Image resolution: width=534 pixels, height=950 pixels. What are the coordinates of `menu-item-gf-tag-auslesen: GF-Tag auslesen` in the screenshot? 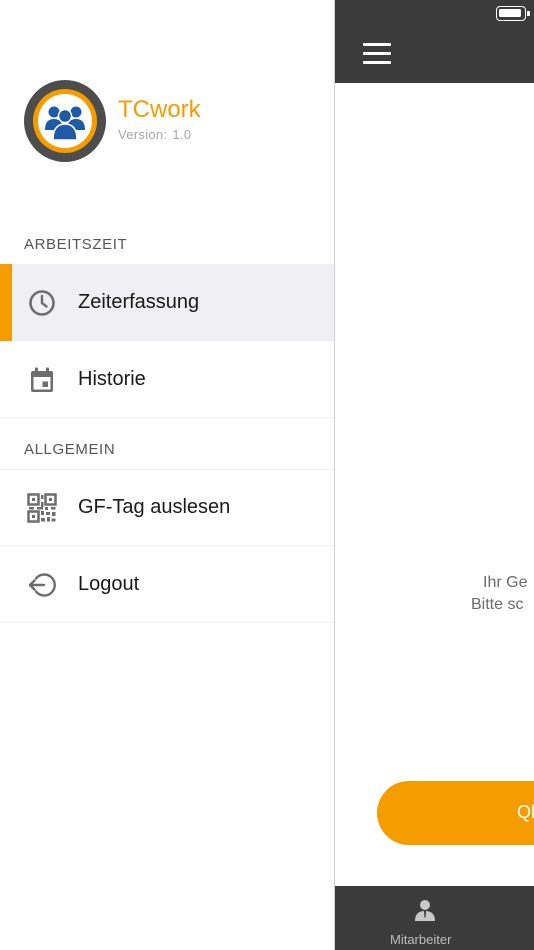 It's located at (167, 507).